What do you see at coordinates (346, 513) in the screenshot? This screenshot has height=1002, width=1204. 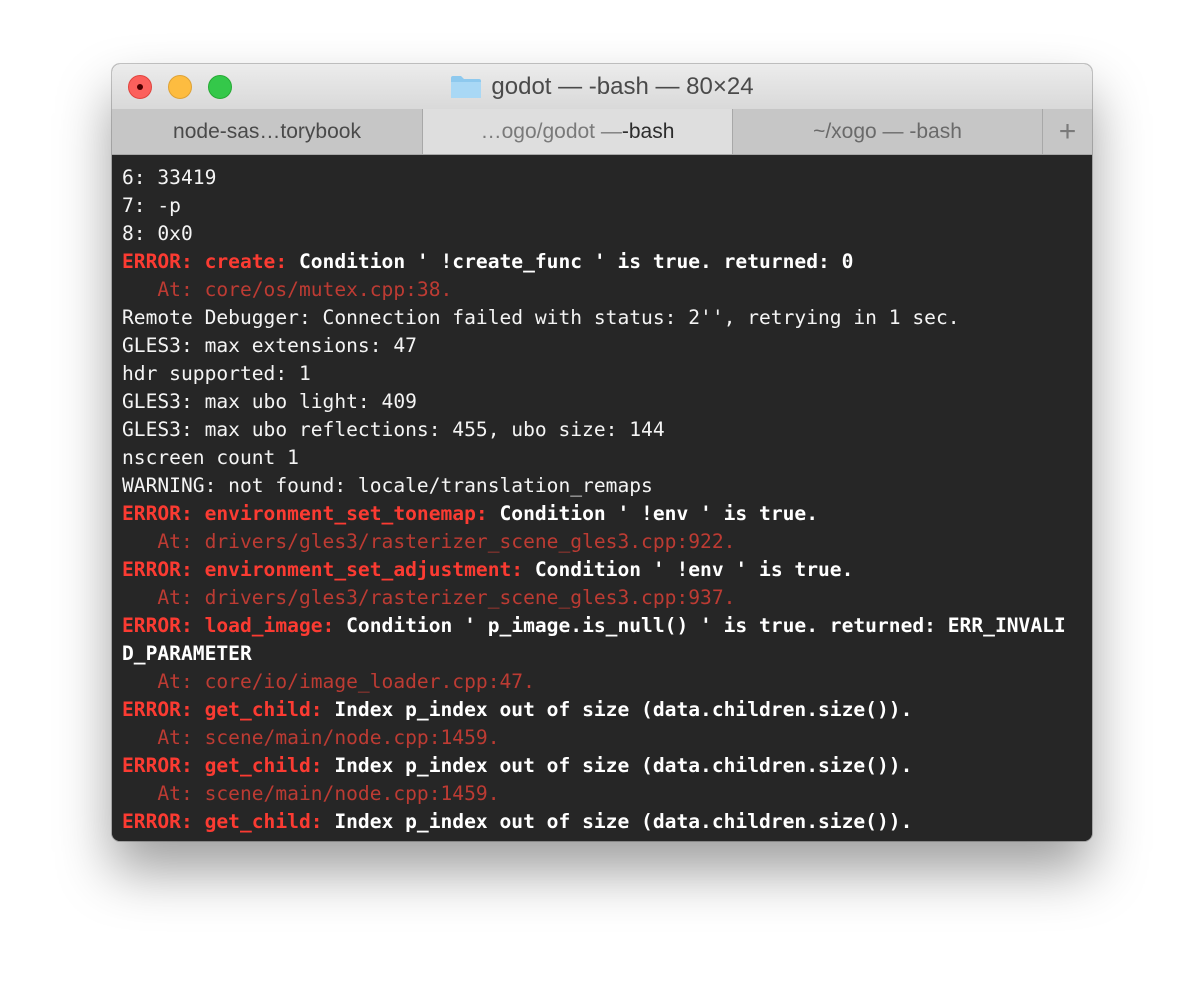 I see `error-function: environment_set_tonemap:` at bounding box center [346, 513].